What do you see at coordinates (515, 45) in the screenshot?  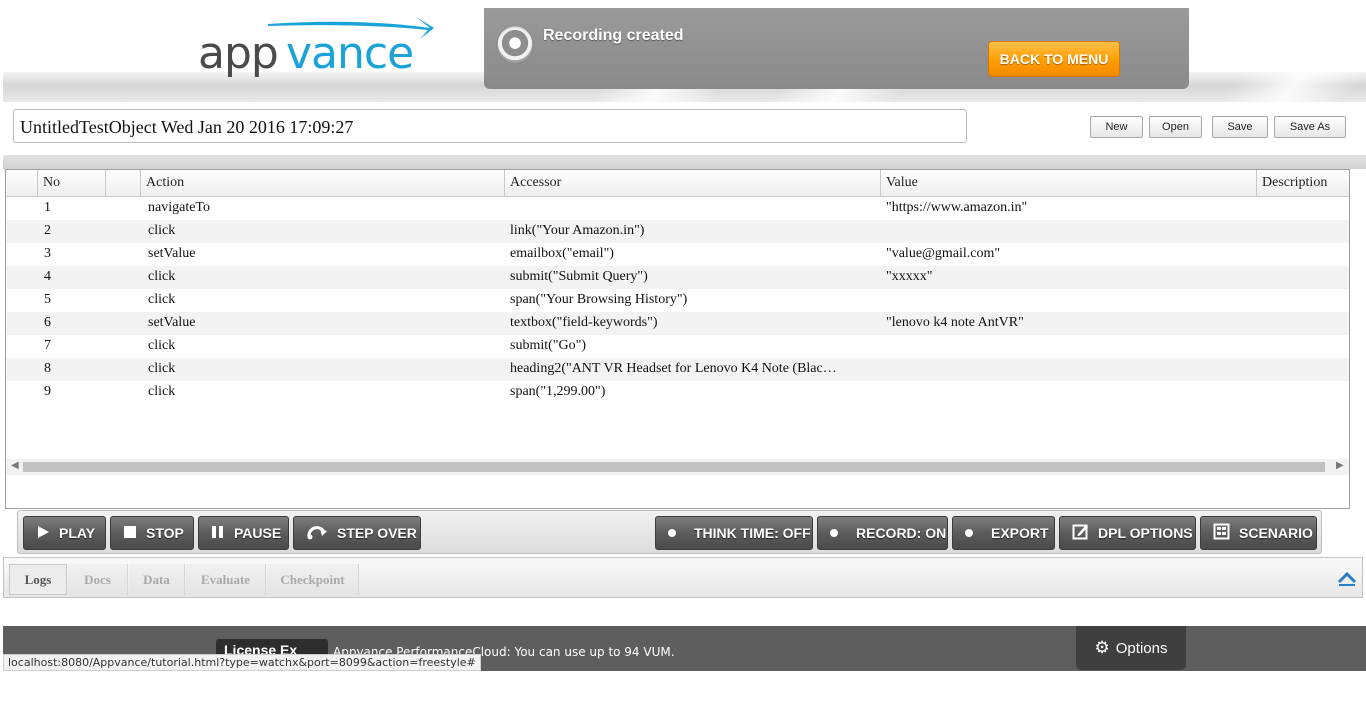 I see `record-icon` at bounding box center [515, 45].